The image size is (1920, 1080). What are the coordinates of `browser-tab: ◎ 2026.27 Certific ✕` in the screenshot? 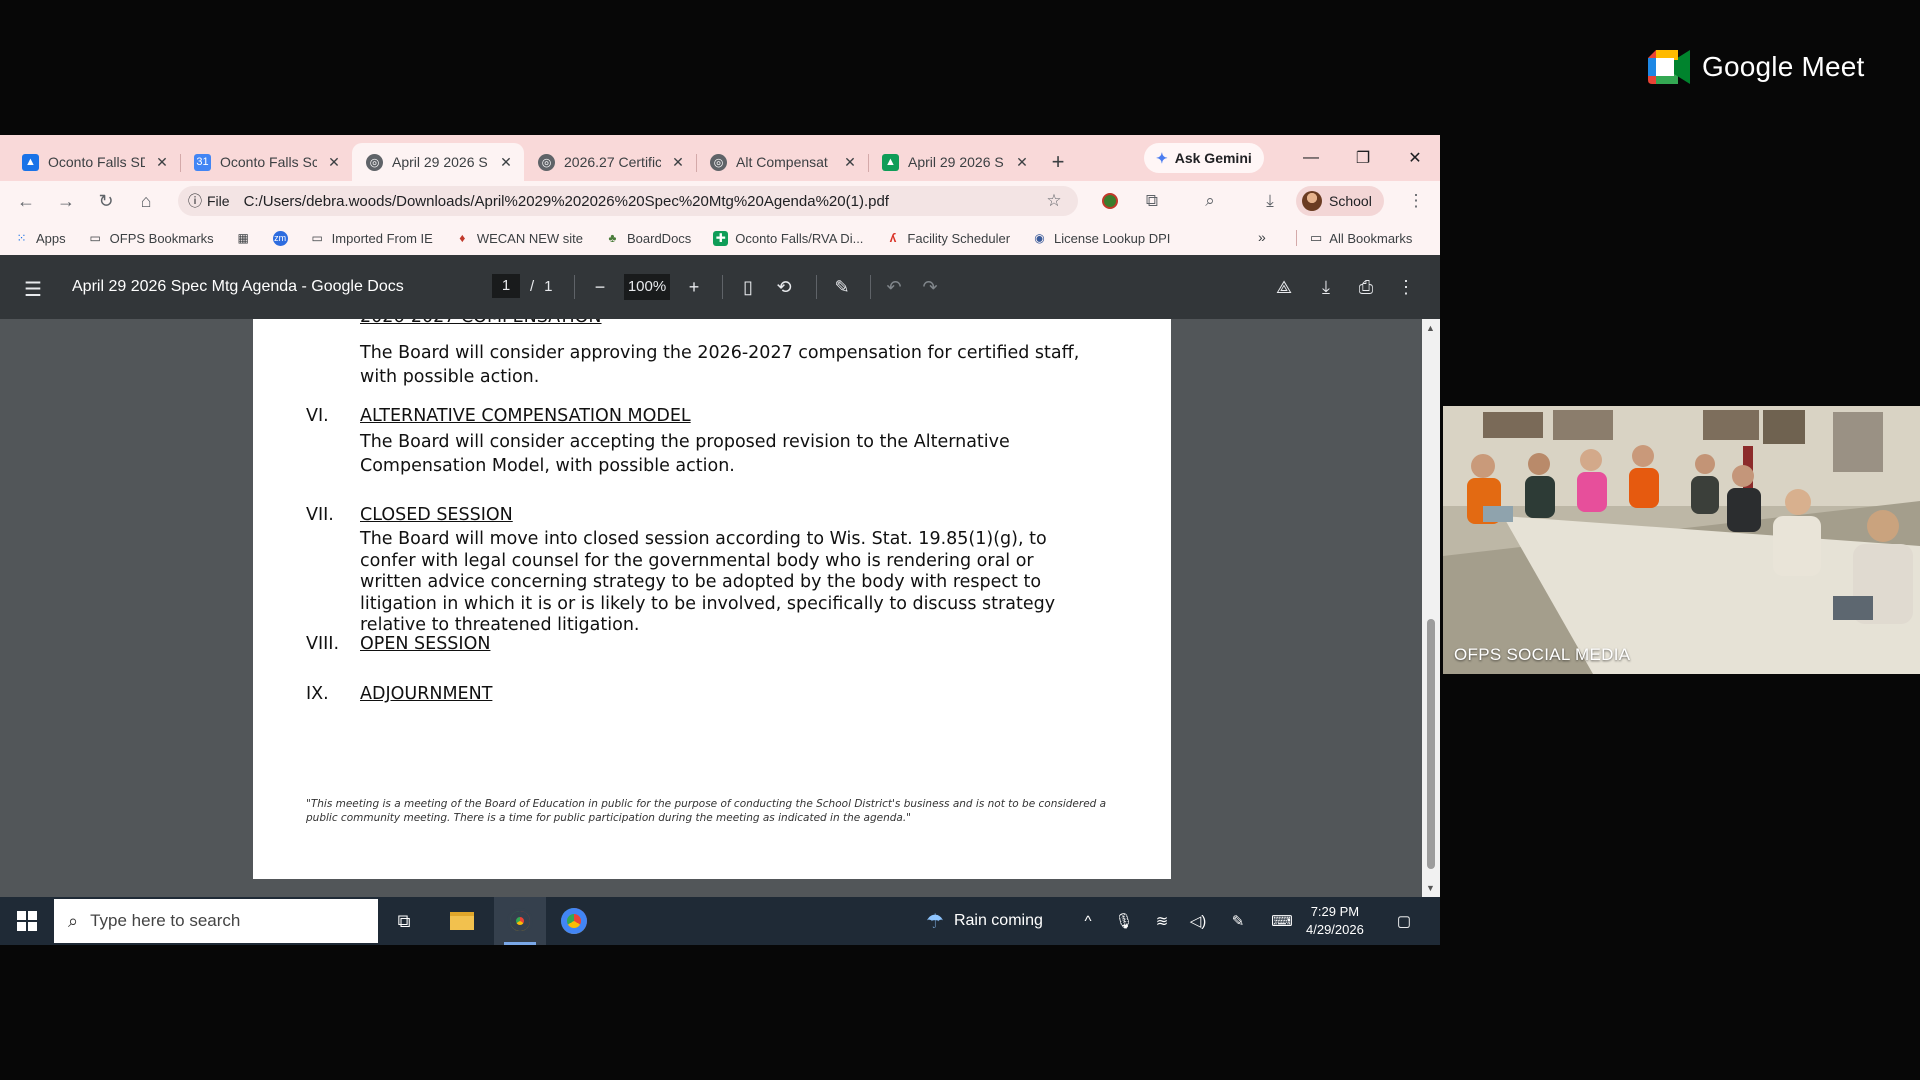 It's located at (610, 162).